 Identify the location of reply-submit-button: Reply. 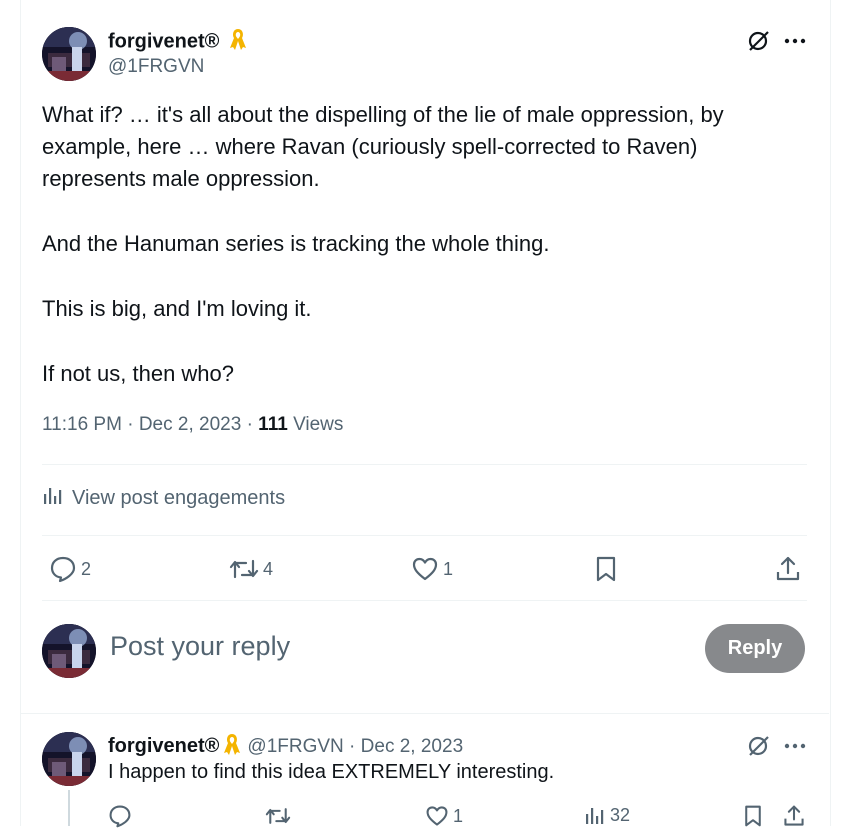
(755, 648).